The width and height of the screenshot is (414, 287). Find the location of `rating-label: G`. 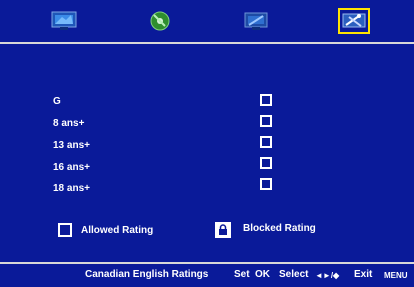

rating-label: G is located at coordinates (57, 101).